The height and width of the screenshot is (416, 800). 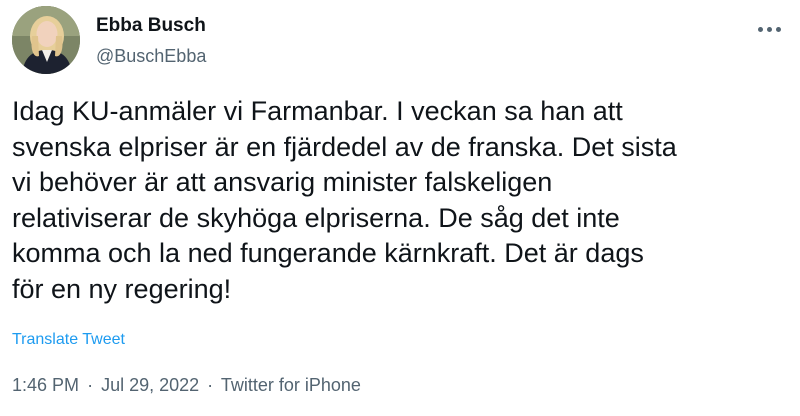 What do you see at coordinates (151, 26) in the screenshot?
I see `author-display-name: Ebba Busch` at bounding box center [151, 26].